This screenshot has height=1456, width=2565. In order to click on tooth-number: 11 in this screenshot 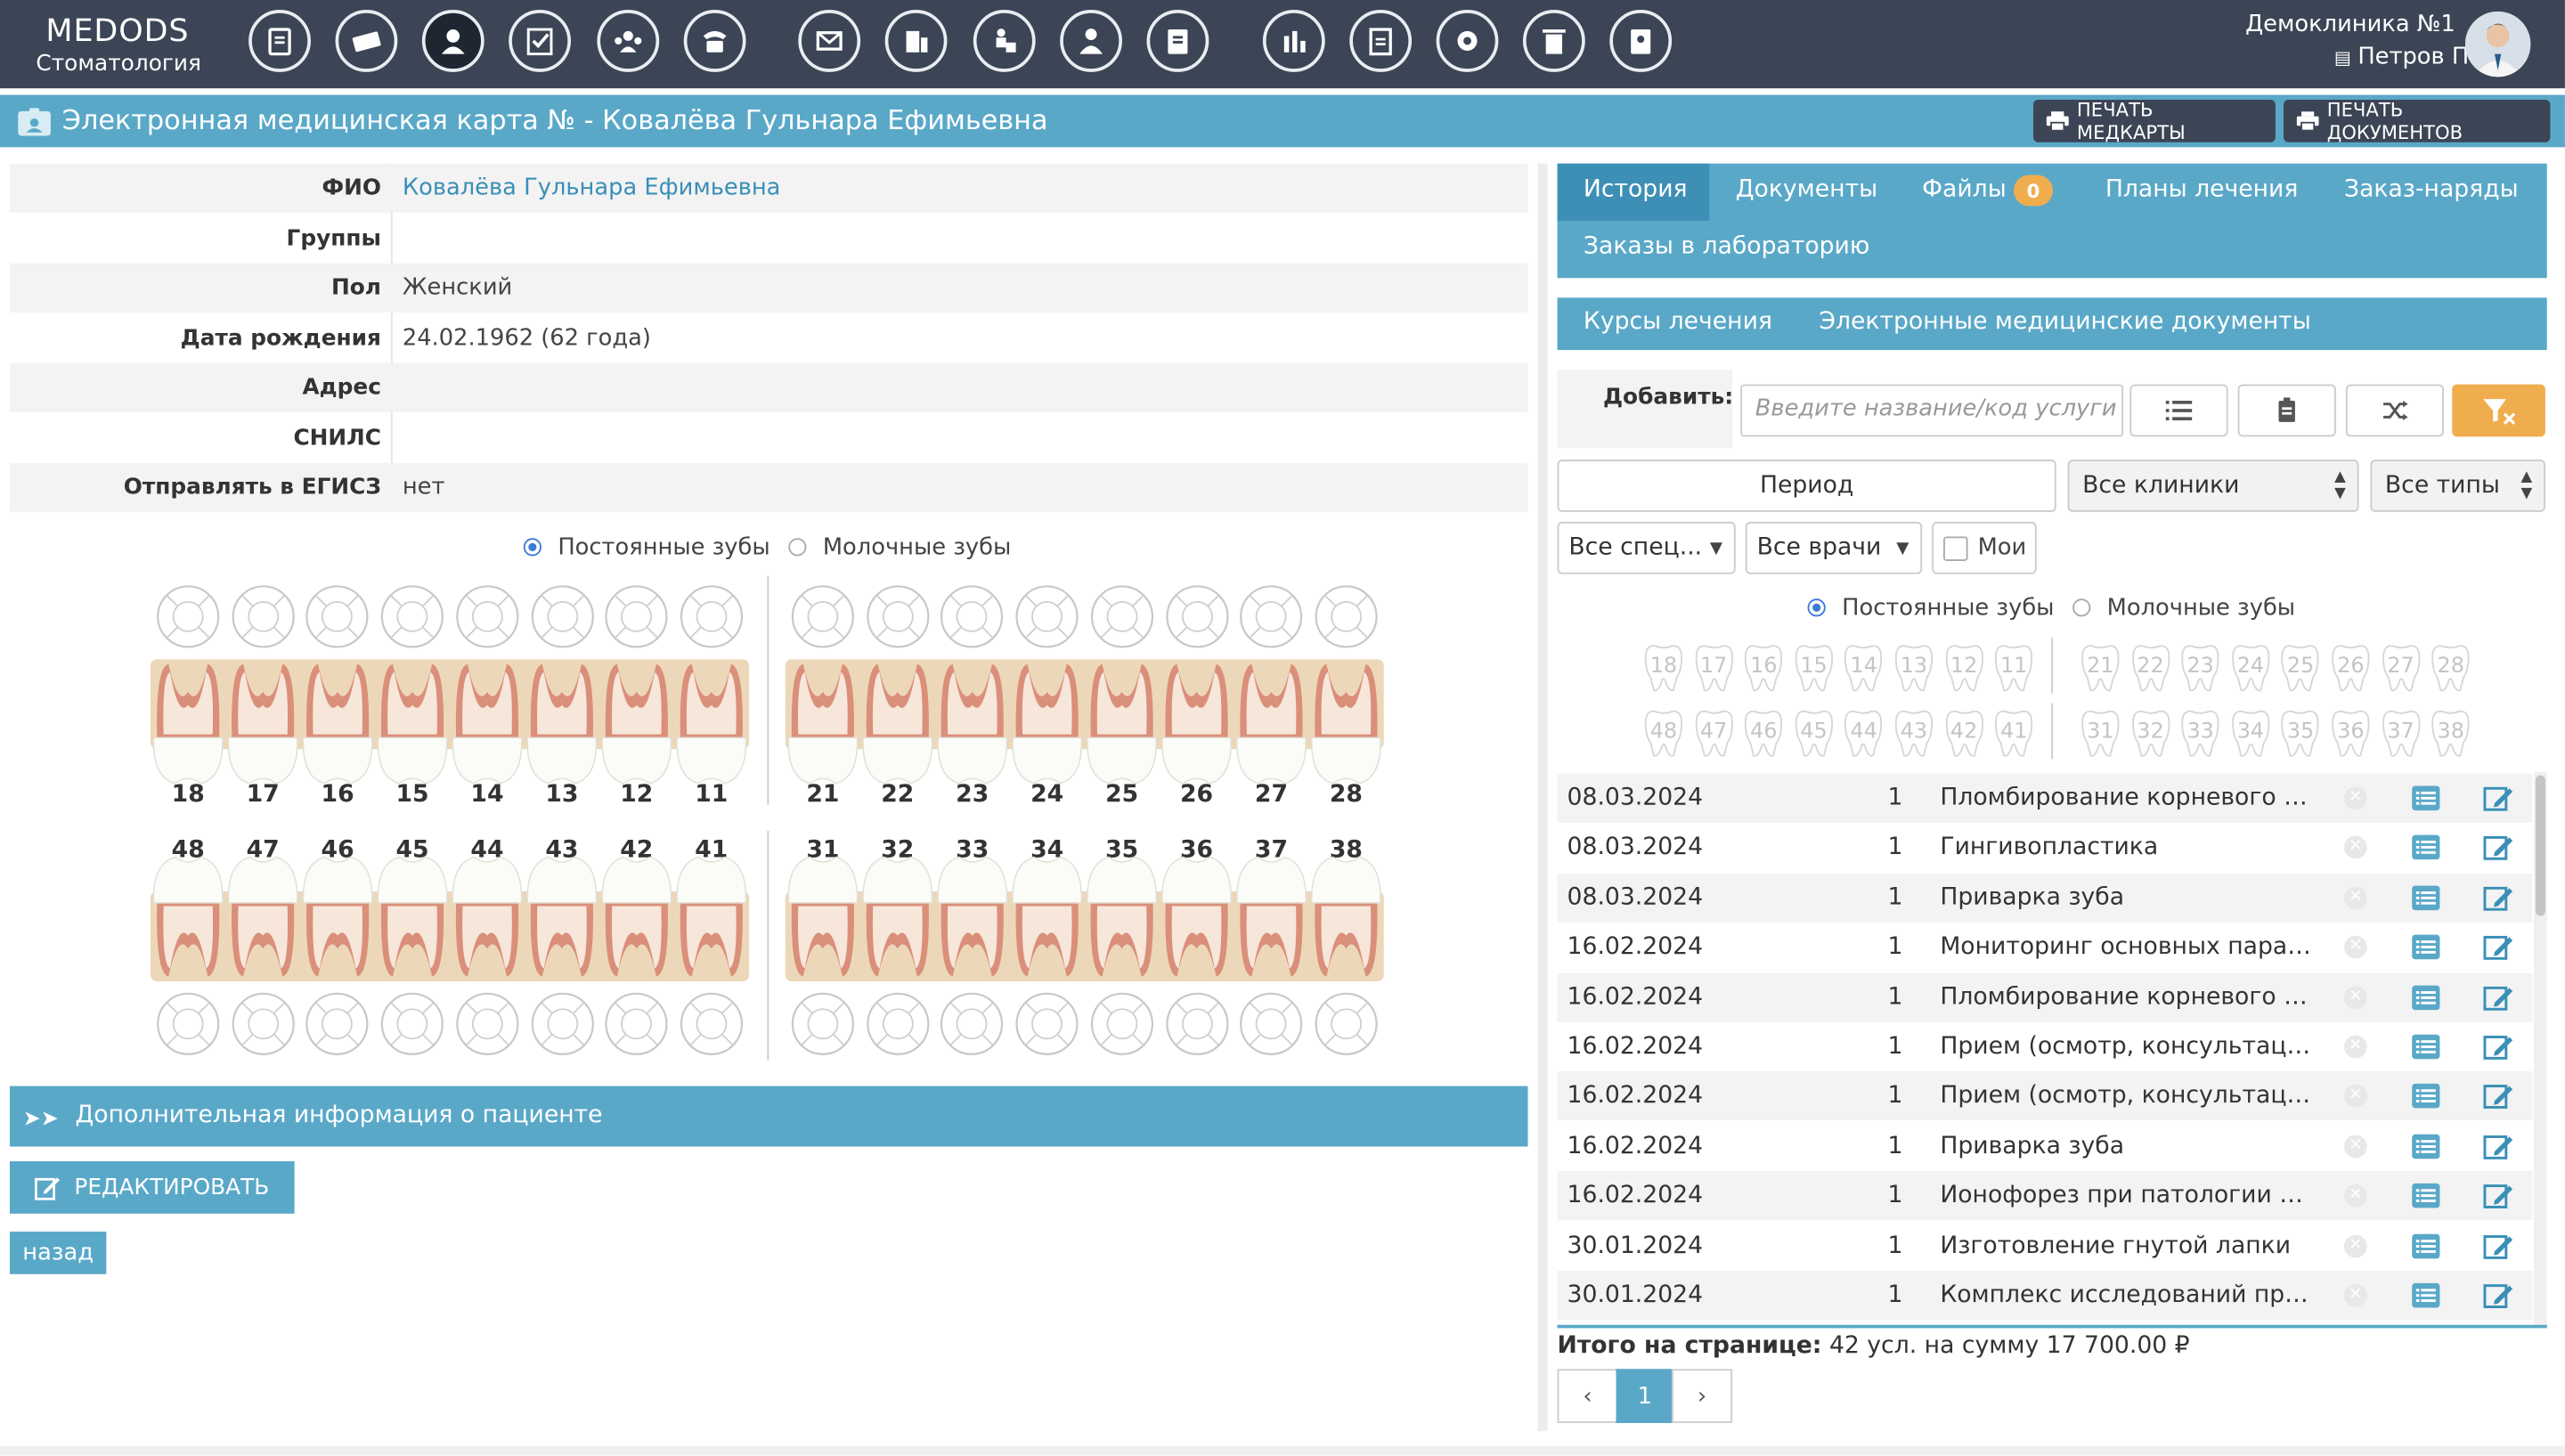, I will do `click(711, 795)`.